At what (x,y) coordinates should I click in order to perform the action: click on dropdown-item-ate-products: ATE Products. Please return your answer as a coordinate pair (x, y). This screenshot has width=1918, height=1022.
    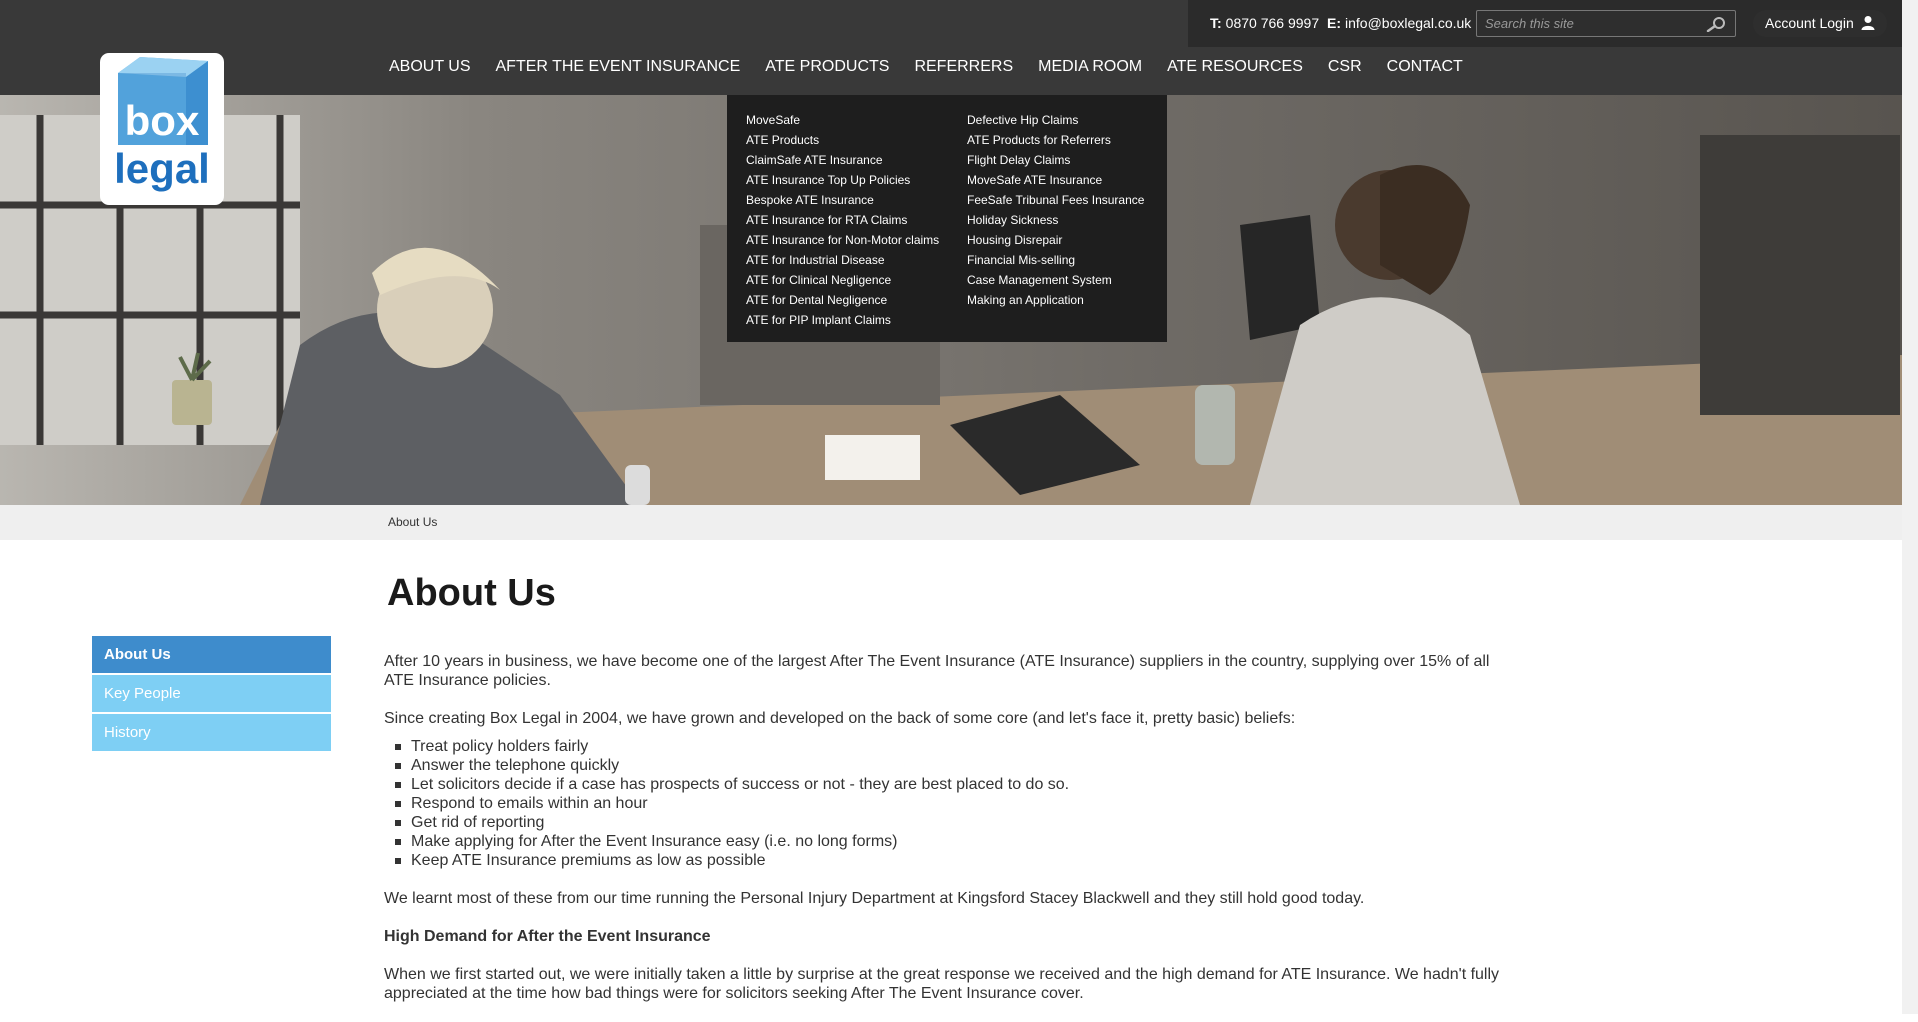
    Looking at the image, I should click on (842, 140).